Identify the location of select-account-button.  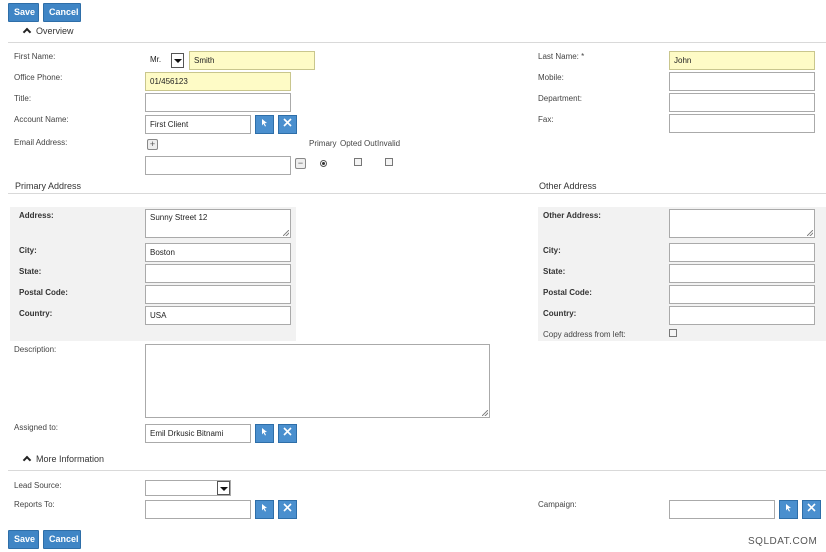
(264, 124).